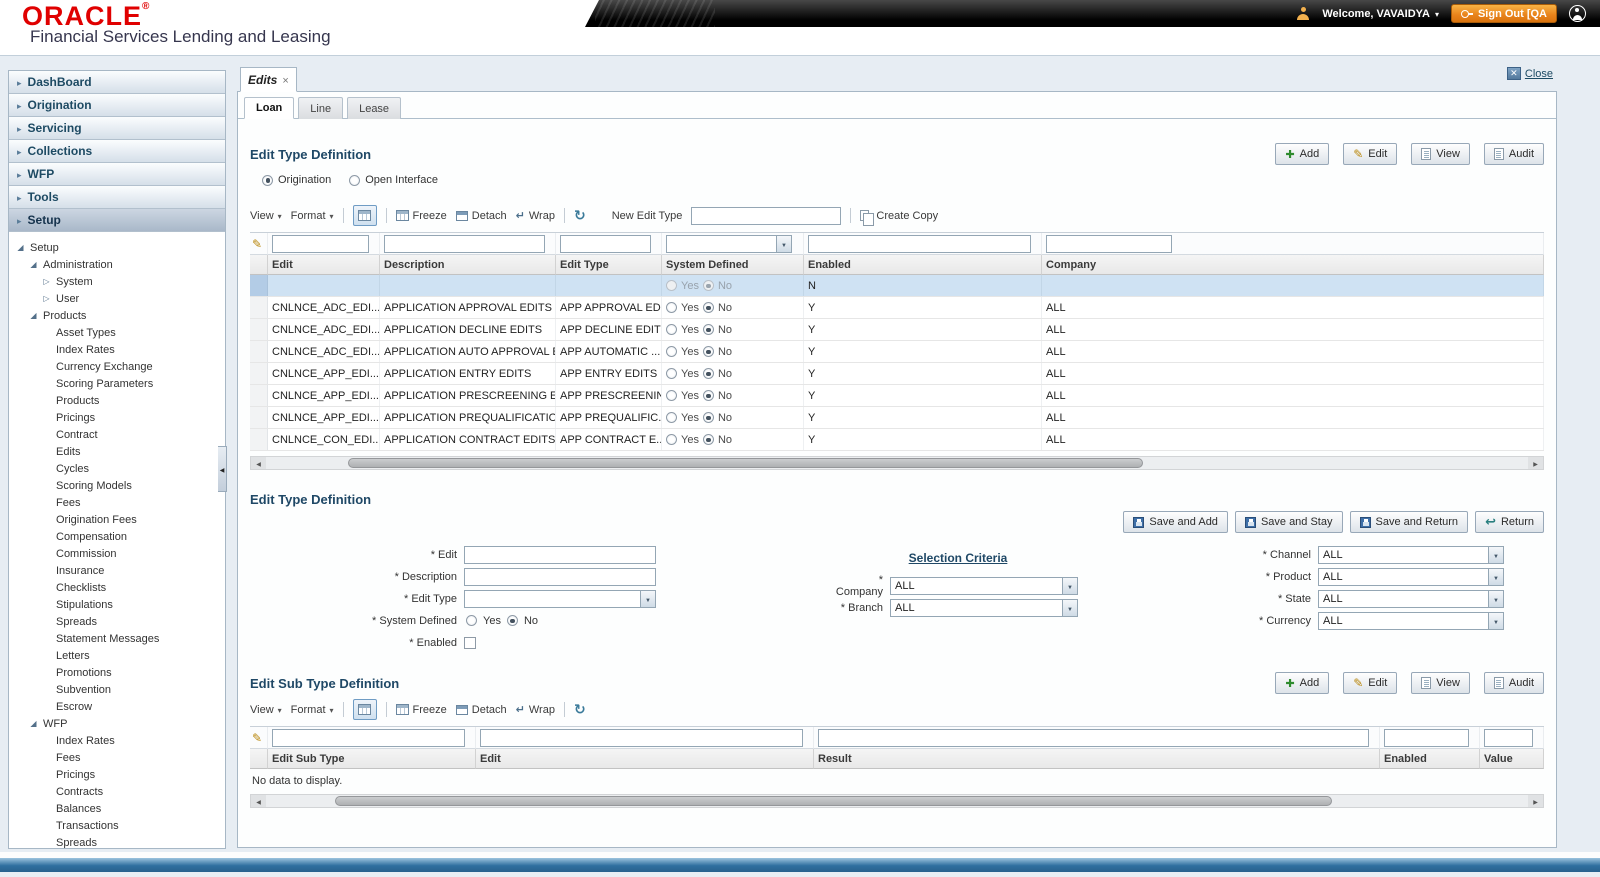 This screenshot has height=877, width=1600. I want to click on create-copy-button: Create Copy, so click(899, 218).